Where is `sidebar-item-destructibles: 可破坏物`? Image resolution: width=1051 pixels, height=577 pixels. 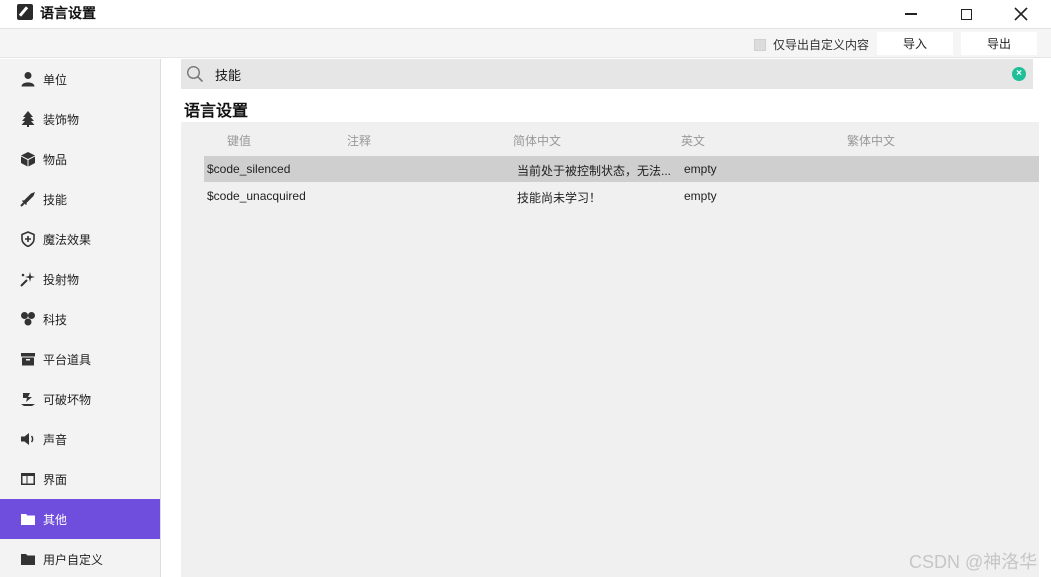
sidebar-item-destructibles: 可破坏物 is located at coordinates (80, 399).